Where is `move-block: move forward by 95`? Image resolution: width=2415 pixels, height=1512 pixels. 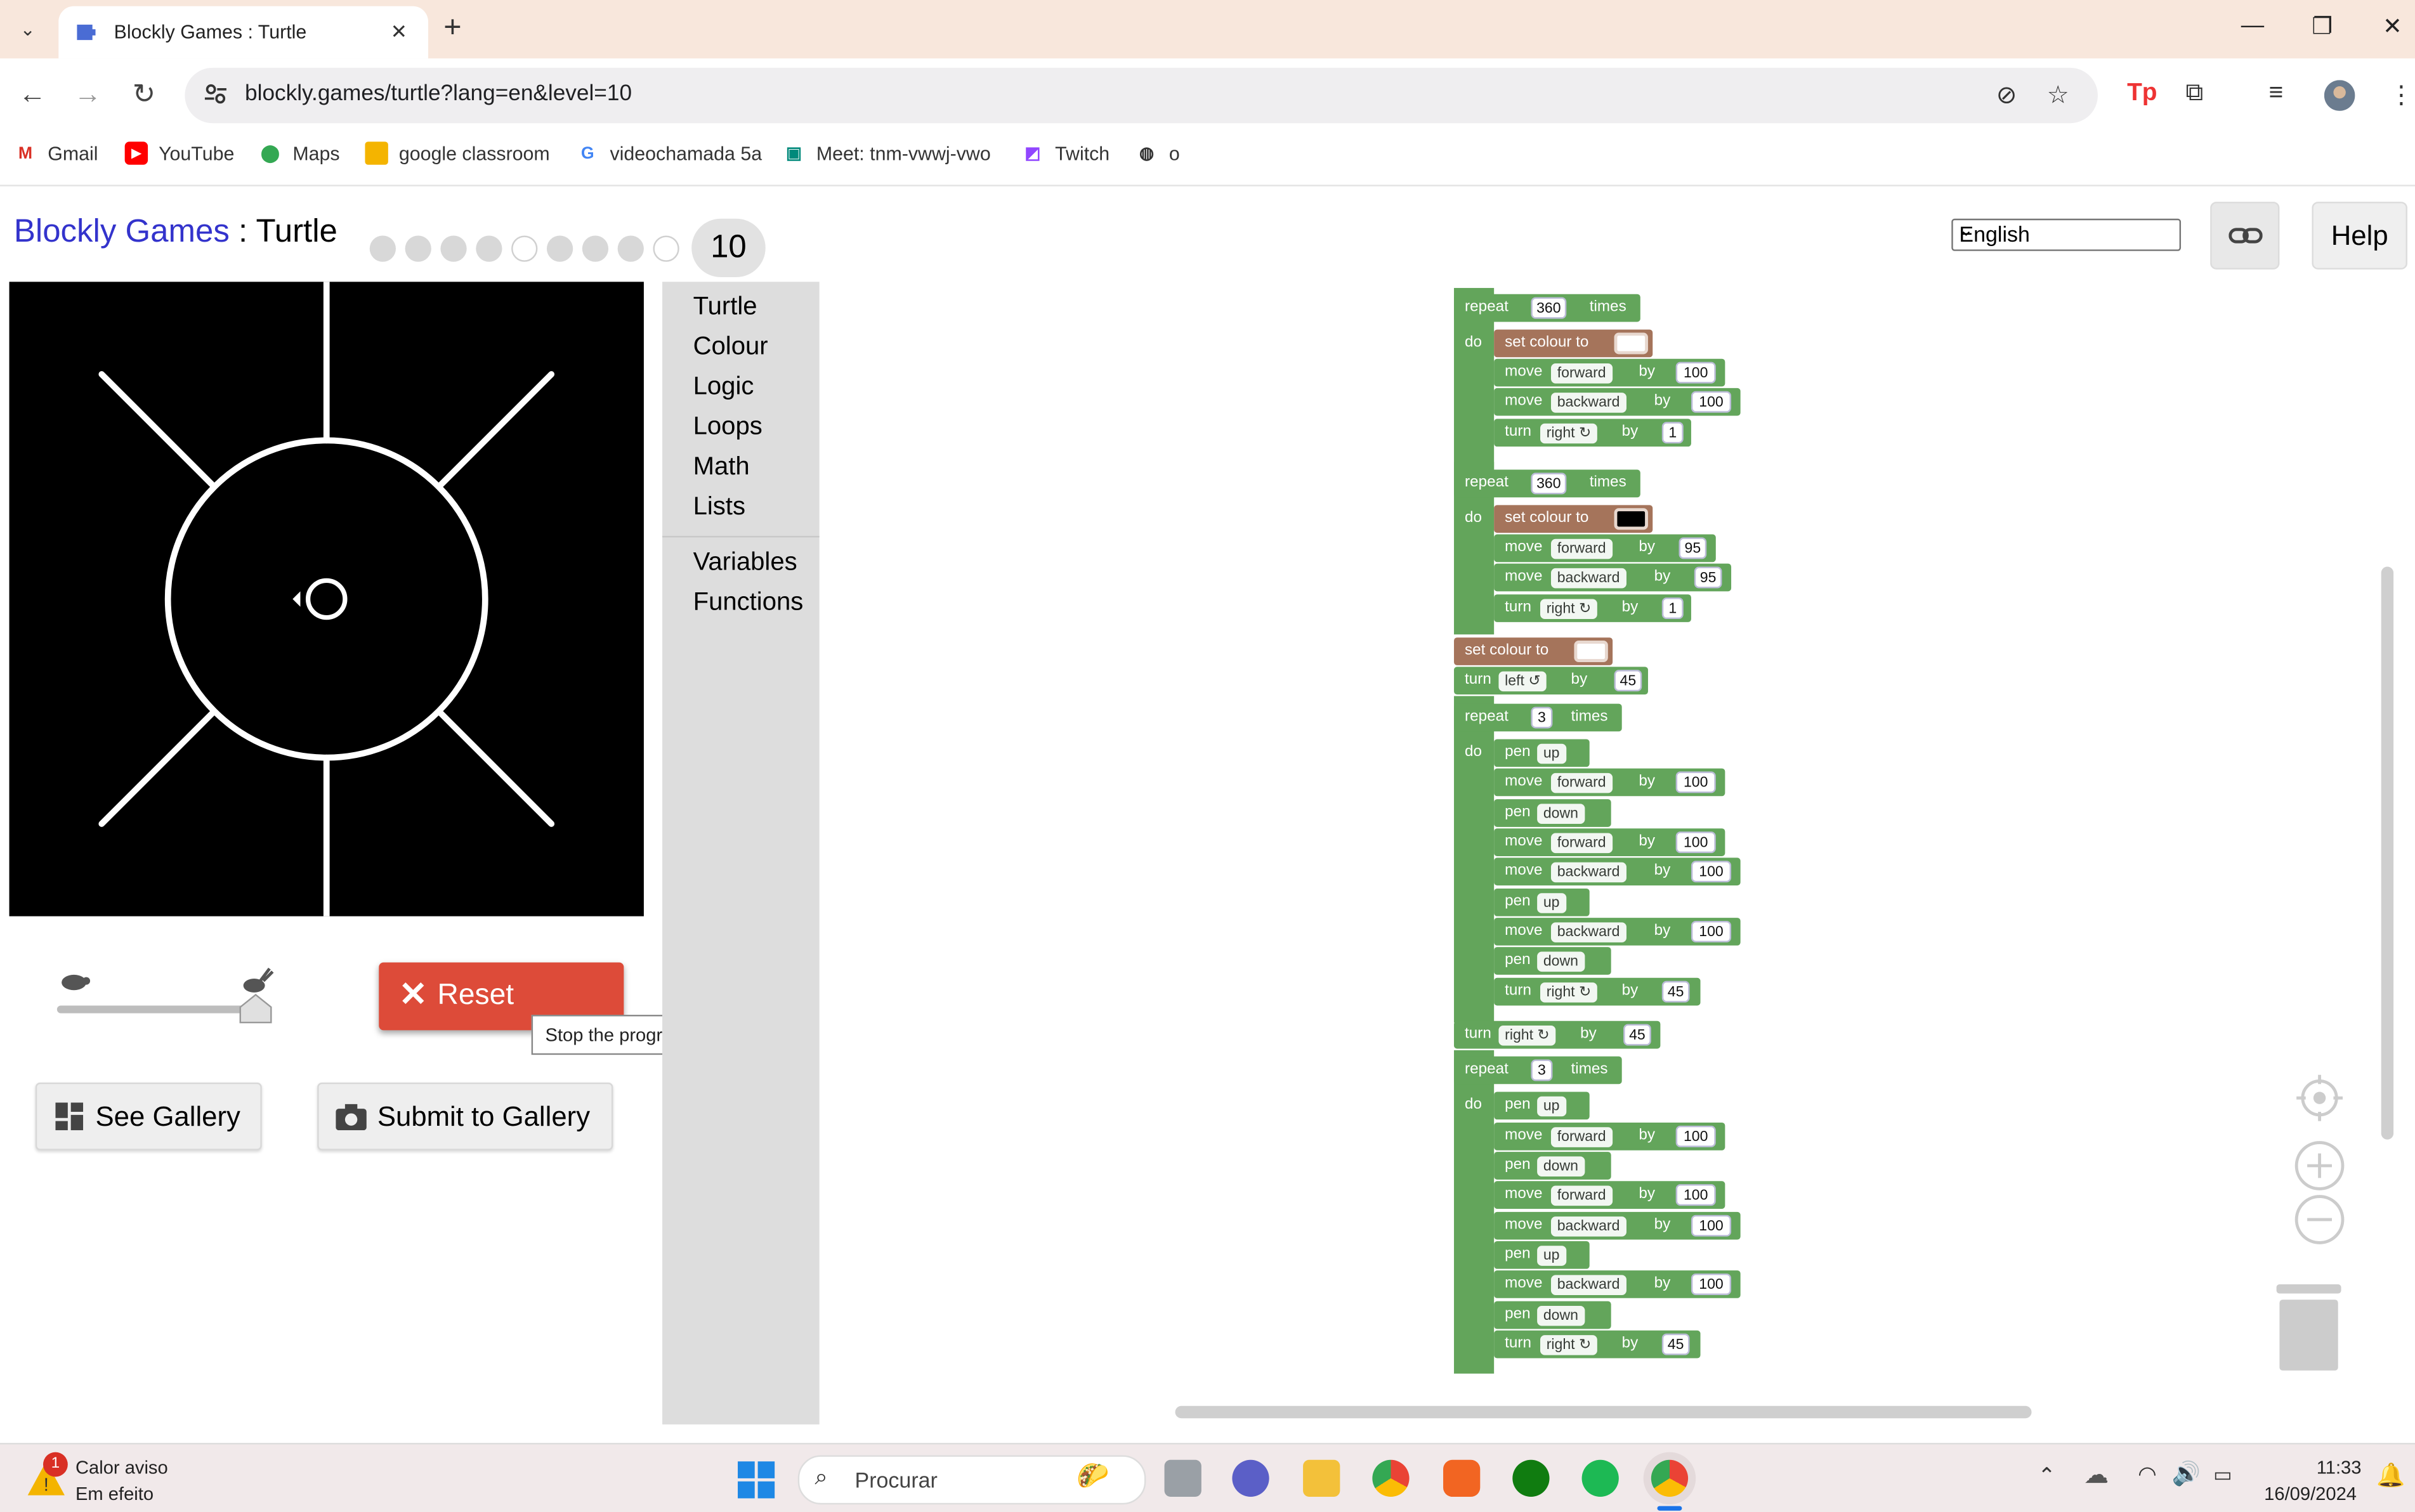
move-block: move forward by 95 is located at coordinates (1605, 548).